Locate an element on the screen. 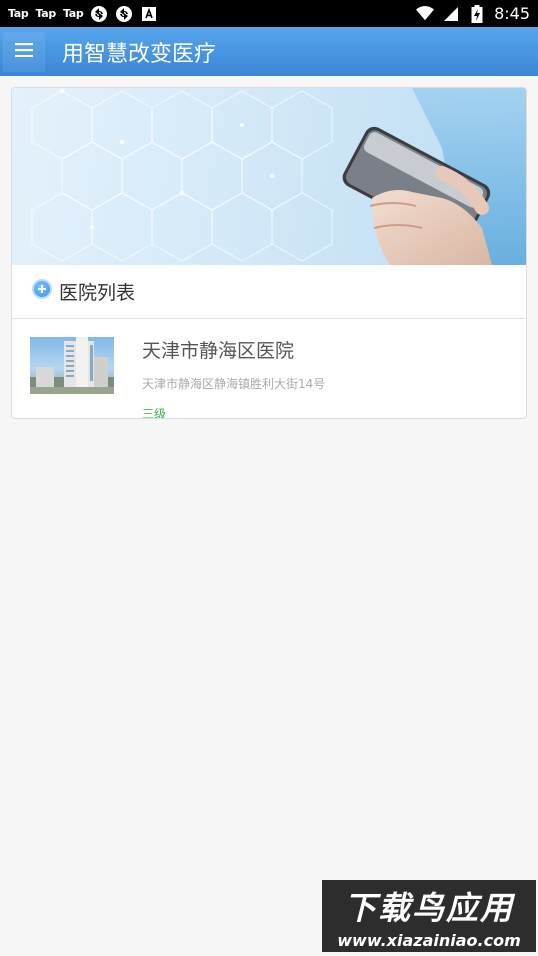  notification-tap-2: Tap is located at coordinates (45, 13).